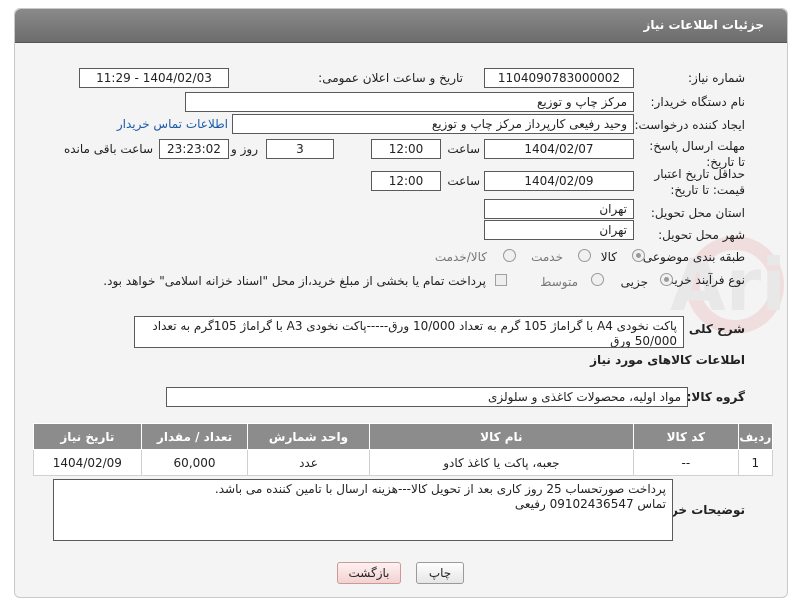 The image size is (788, 598). Describe the element at coordinates (701, 235) in the screenshot. I see `delivery-city-label: شهر محل تحویل:` at that location.